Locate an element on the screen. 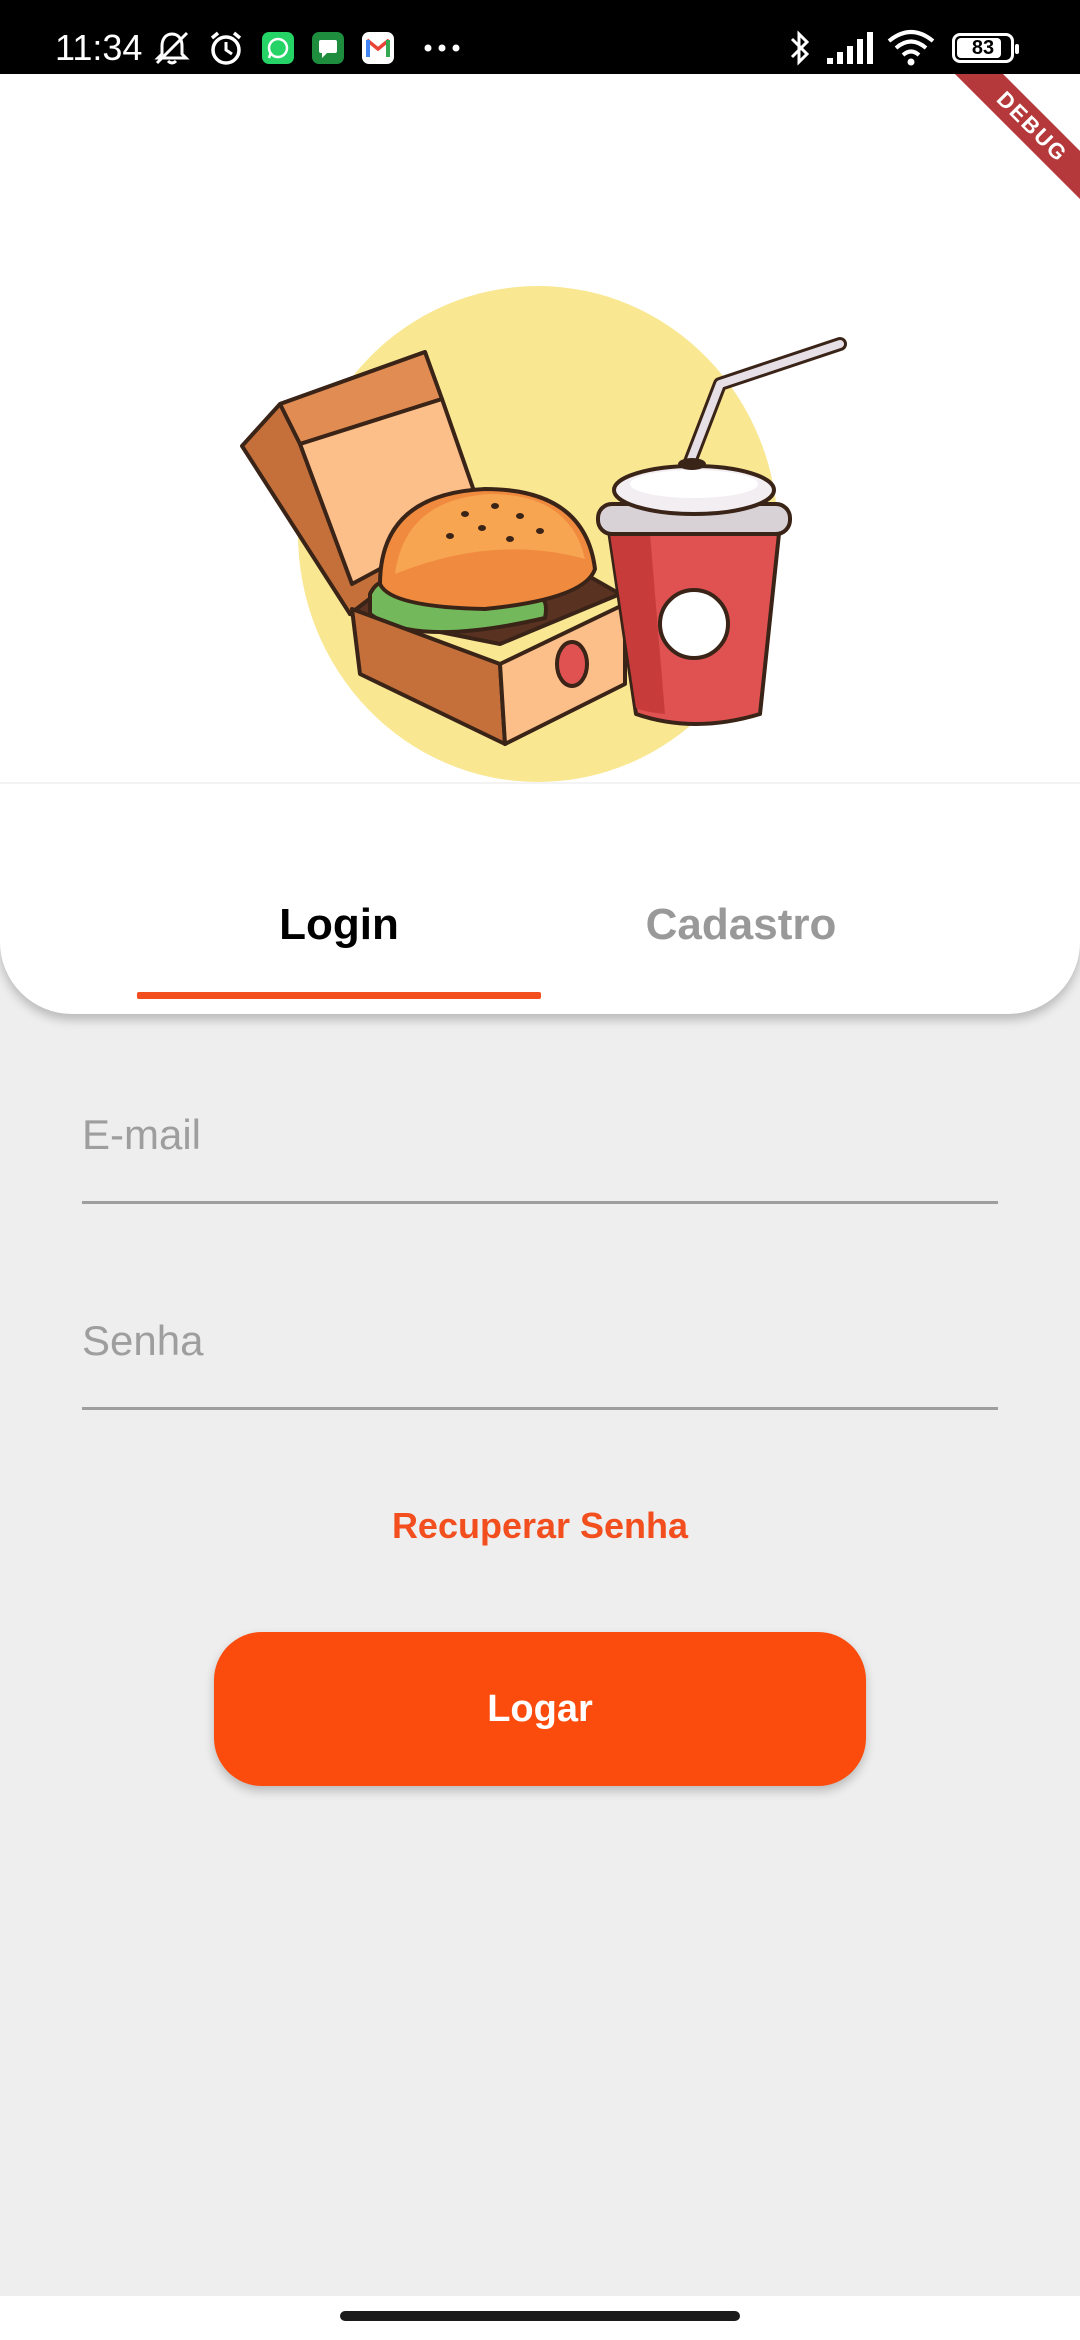 Image resolution: width=1080 pixels, height=2340 pixels. battery-level: 83 is located at coordinates (983, 47).